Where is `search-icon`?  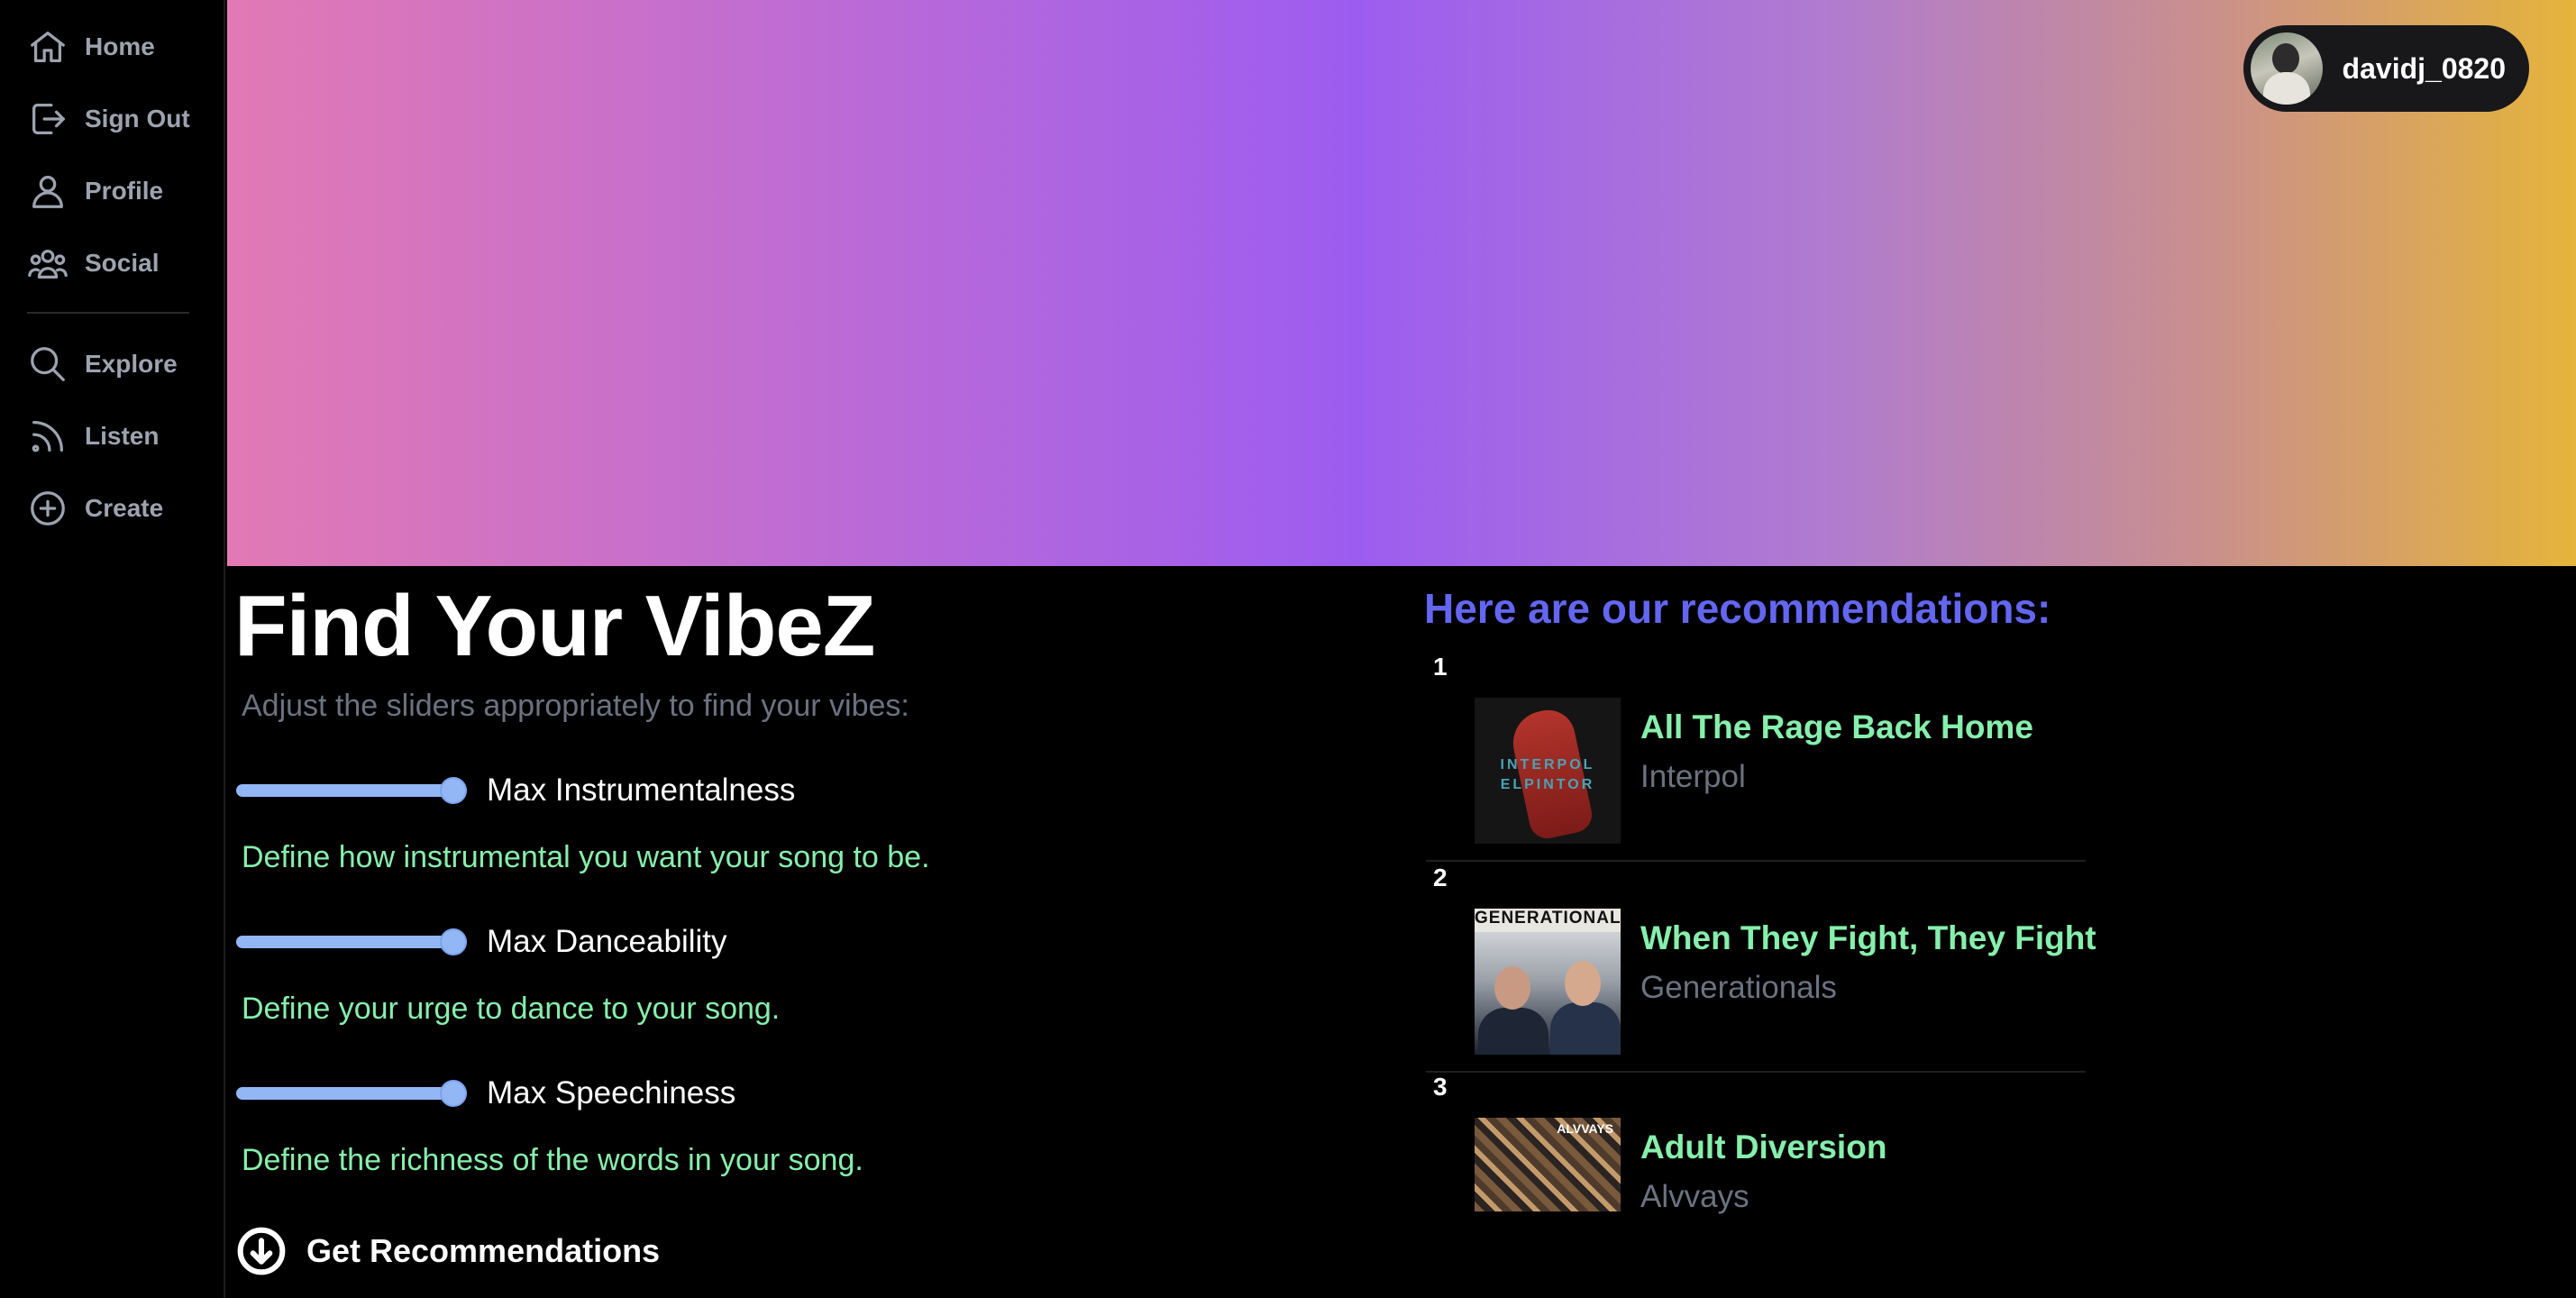 search-icon is located at coordinates (48, 364).